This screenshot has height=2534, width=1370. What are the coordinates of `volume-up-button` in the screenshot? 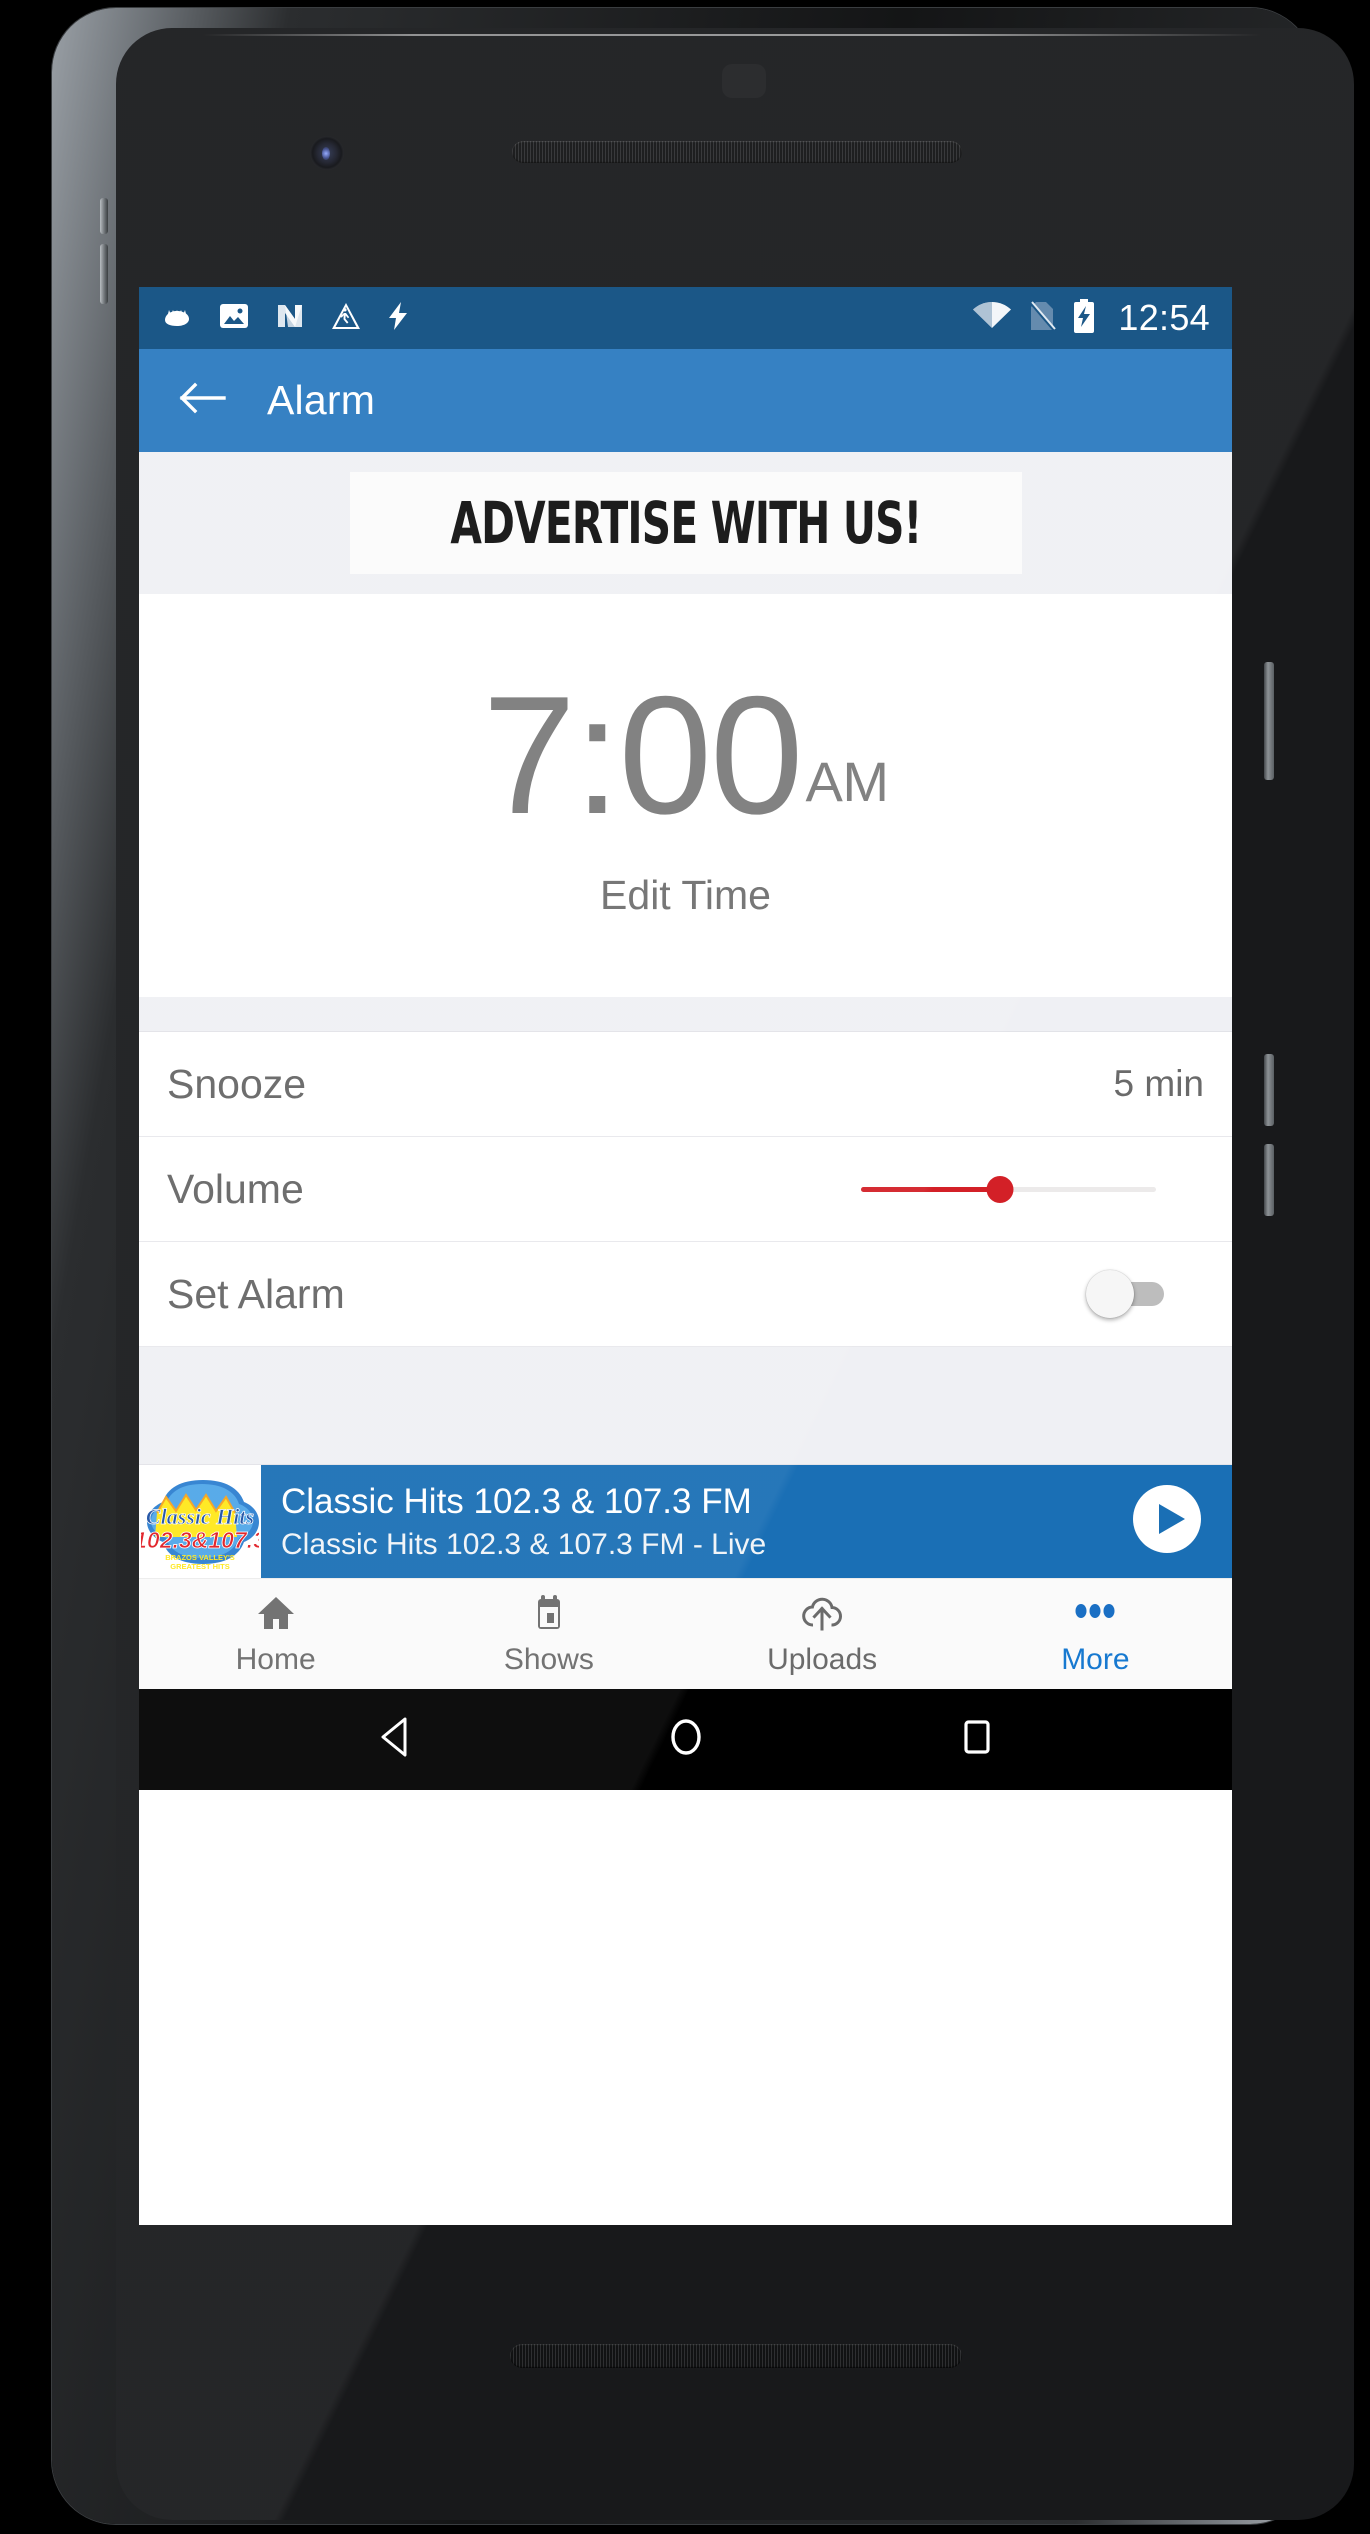 It's located at (1269, 1090).